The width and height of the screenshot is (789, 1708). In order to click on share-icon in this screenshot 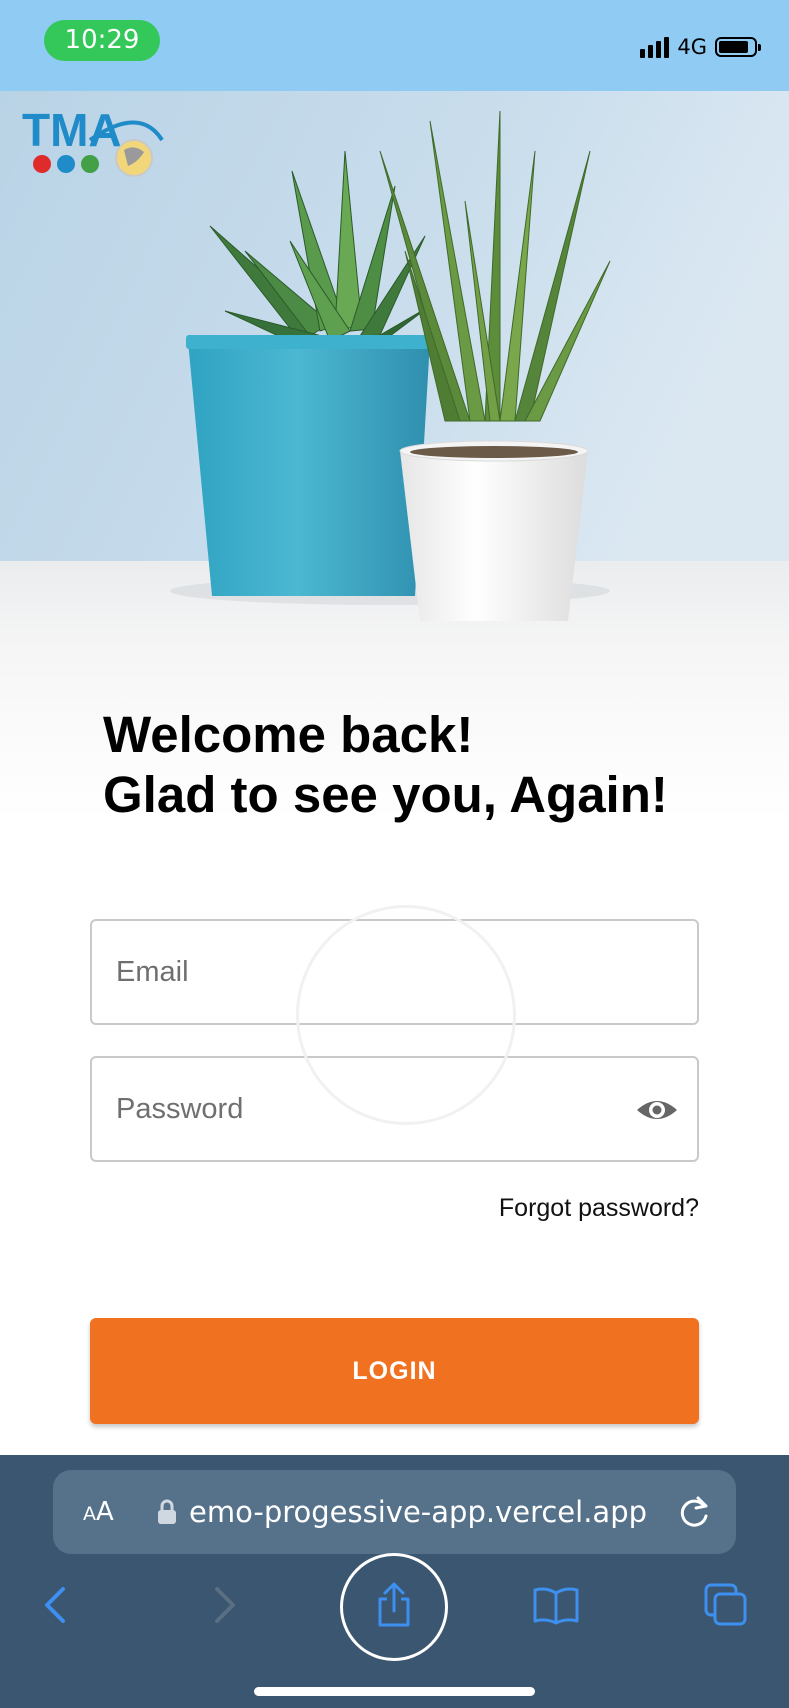, I will do `click(394, 1605)`.